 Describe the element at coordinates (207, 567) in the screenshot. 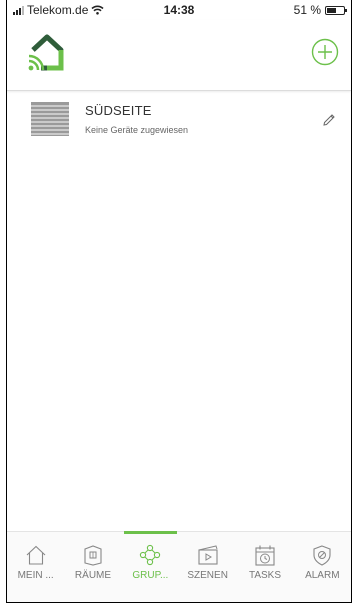

I see `tab-szenen: SZENEN` at that location.